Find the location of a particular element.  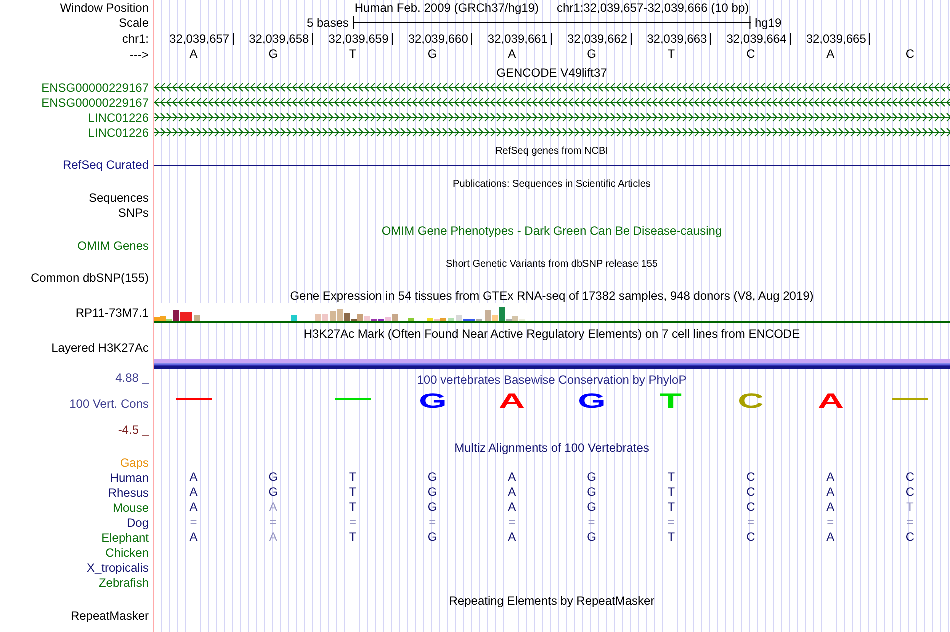

position-label: 32,039,658 is located at coordinates (279, 39).